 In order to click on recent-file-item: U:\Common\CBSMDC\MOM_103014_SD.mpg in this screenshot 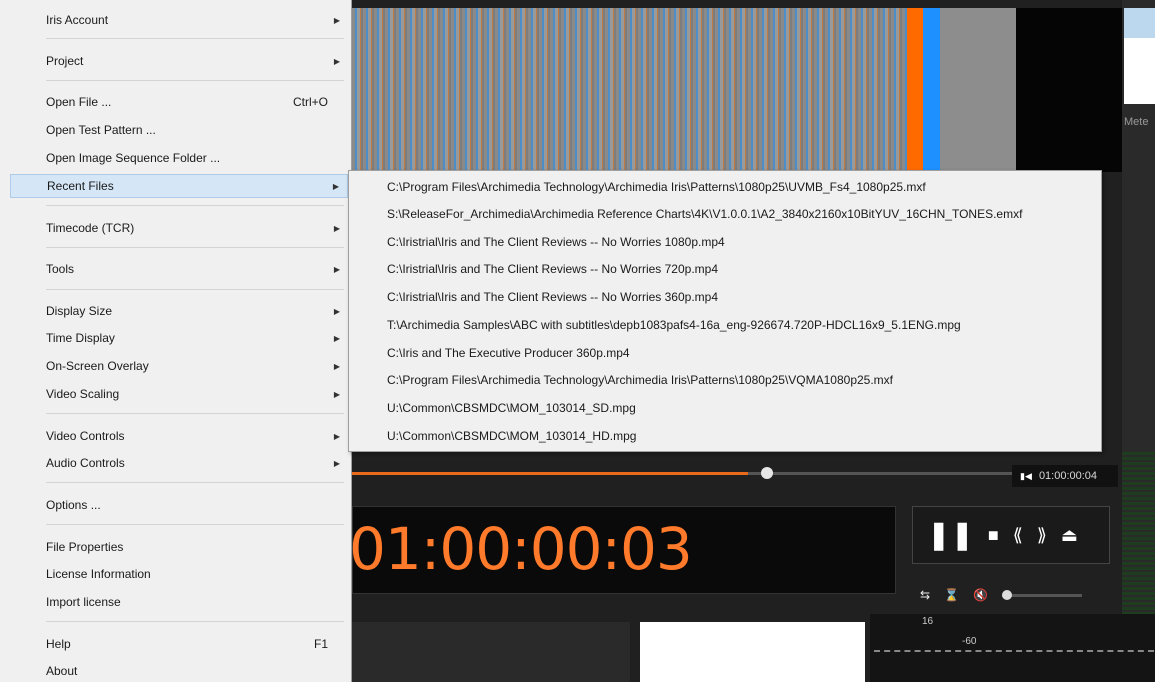, I will do `click(725, 408)`.